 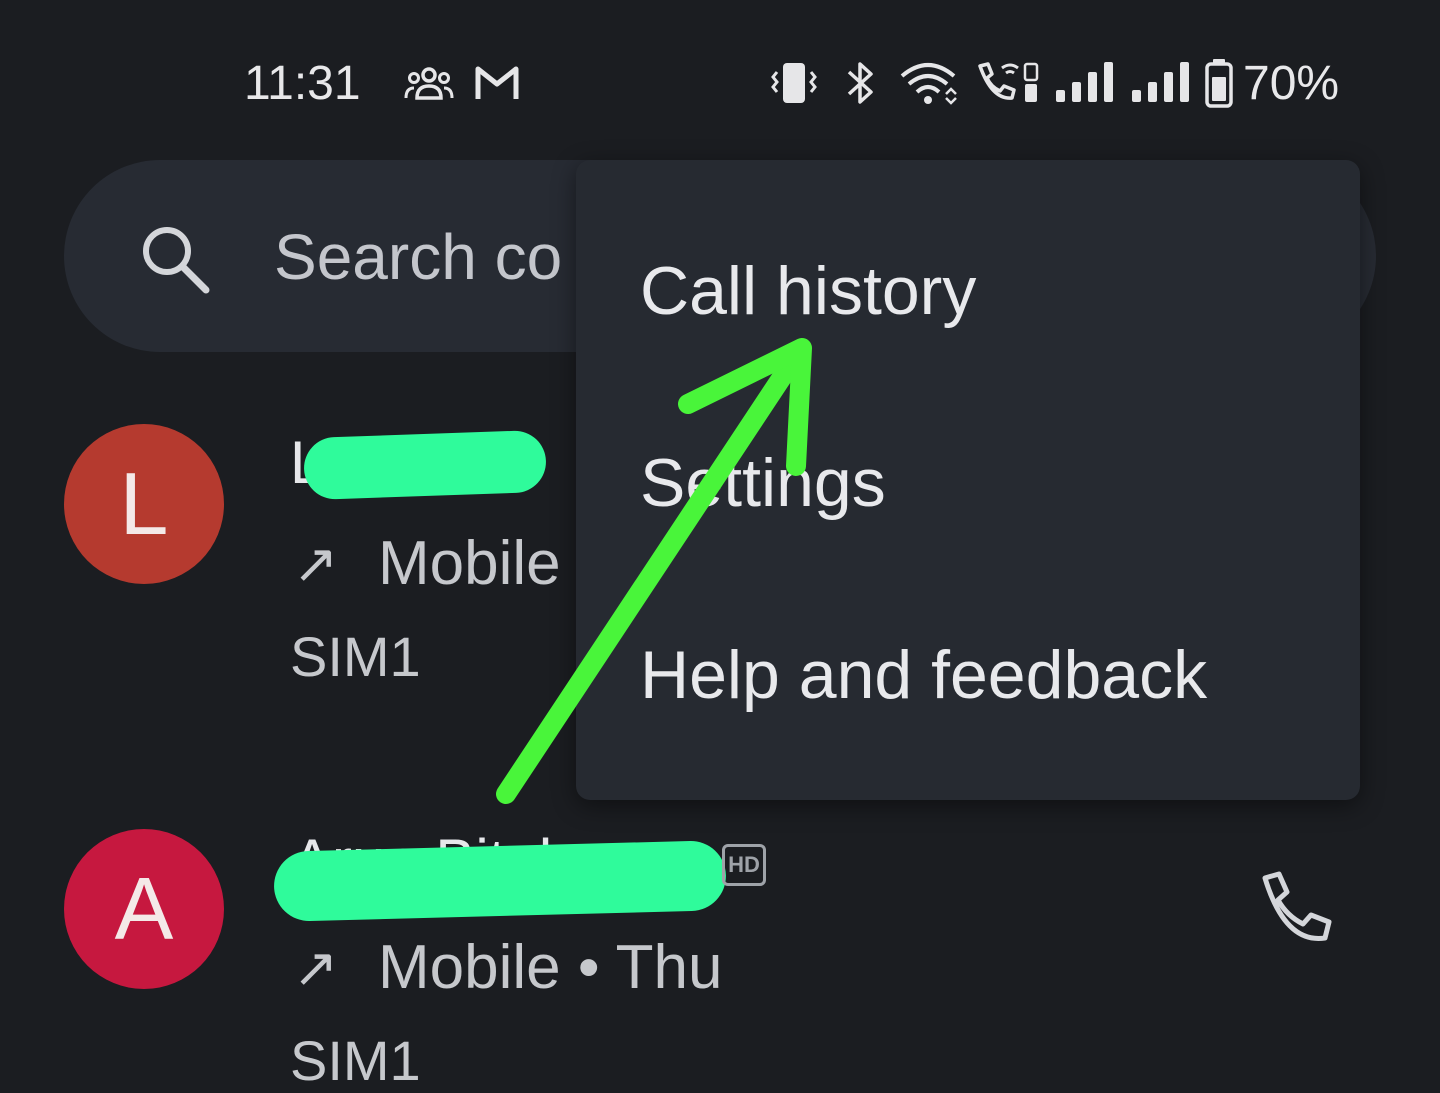 What do you see at coordinates (808, 291) in the screenshot?
I see `menu-item-call-history: Call history` at bounding box center [808, 291].